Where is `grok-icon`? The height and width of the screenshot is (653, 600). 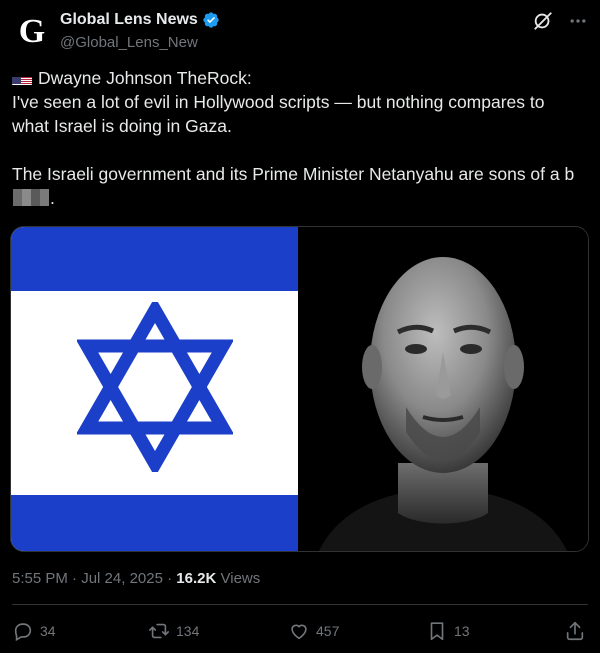
grok-icon is located at coordinates (543, 21).